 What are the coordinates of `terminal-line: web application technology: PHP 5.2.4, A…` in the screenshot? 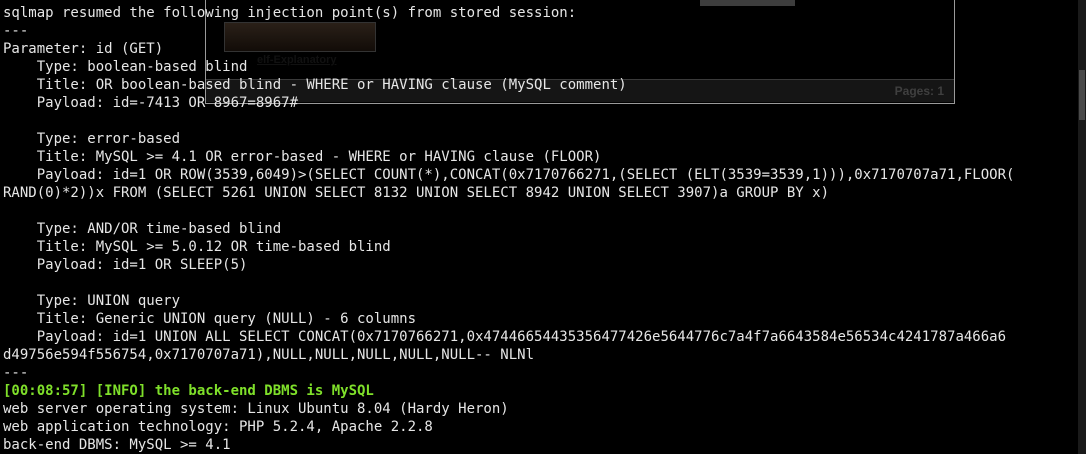 It's located at (218, 427).